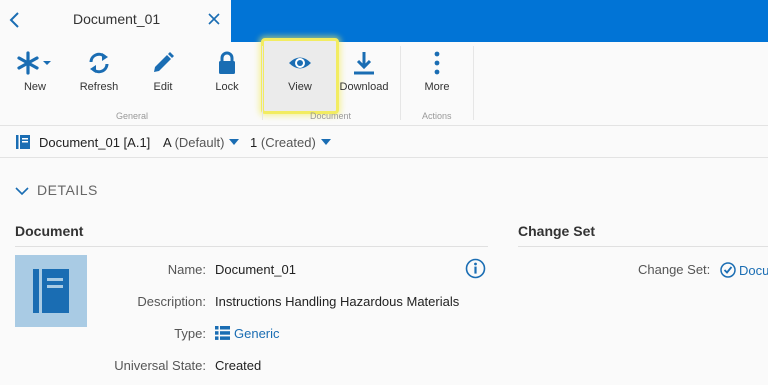  I want to click on lock-label: Lock, so click(227, 87).